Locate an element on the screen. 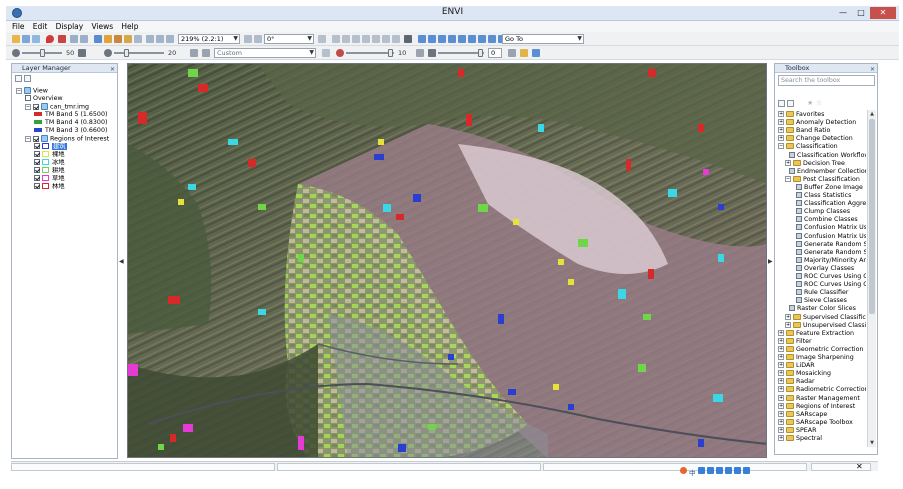 This screenshot has height=489, width=903. toolbox-folder-item: + Radar is located at coordinates (822, 382).